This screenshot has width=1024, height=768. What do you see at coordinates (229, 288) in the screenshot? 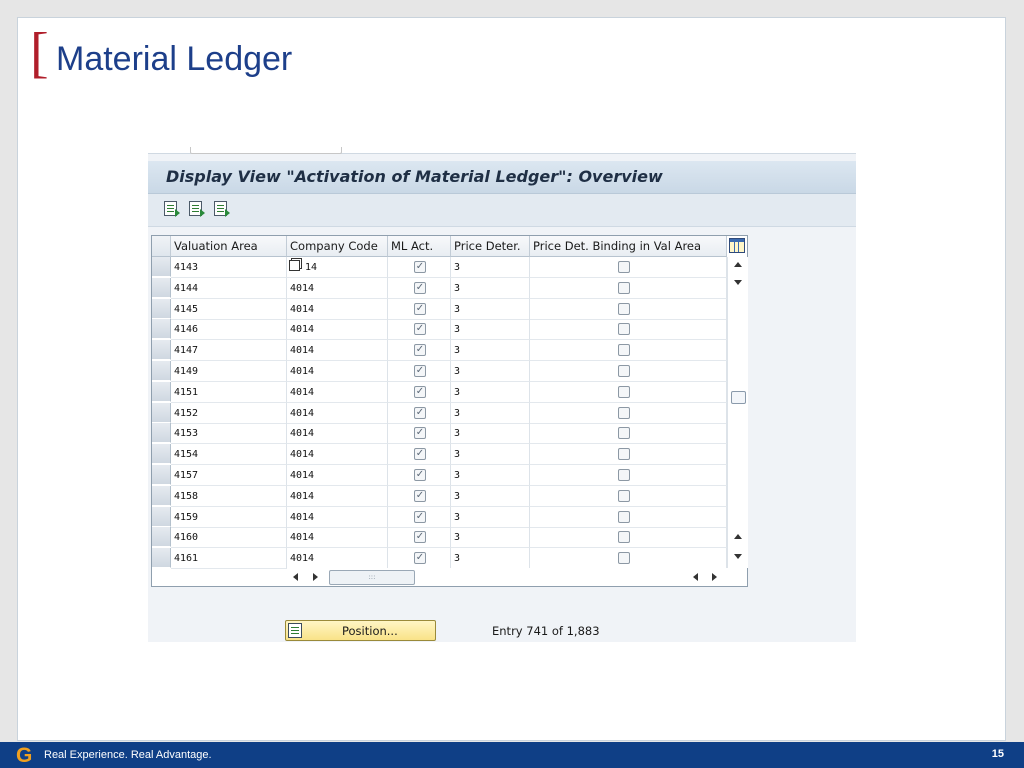
I see `cell-valuation-area: 4144` at bounding box center [229, 288].